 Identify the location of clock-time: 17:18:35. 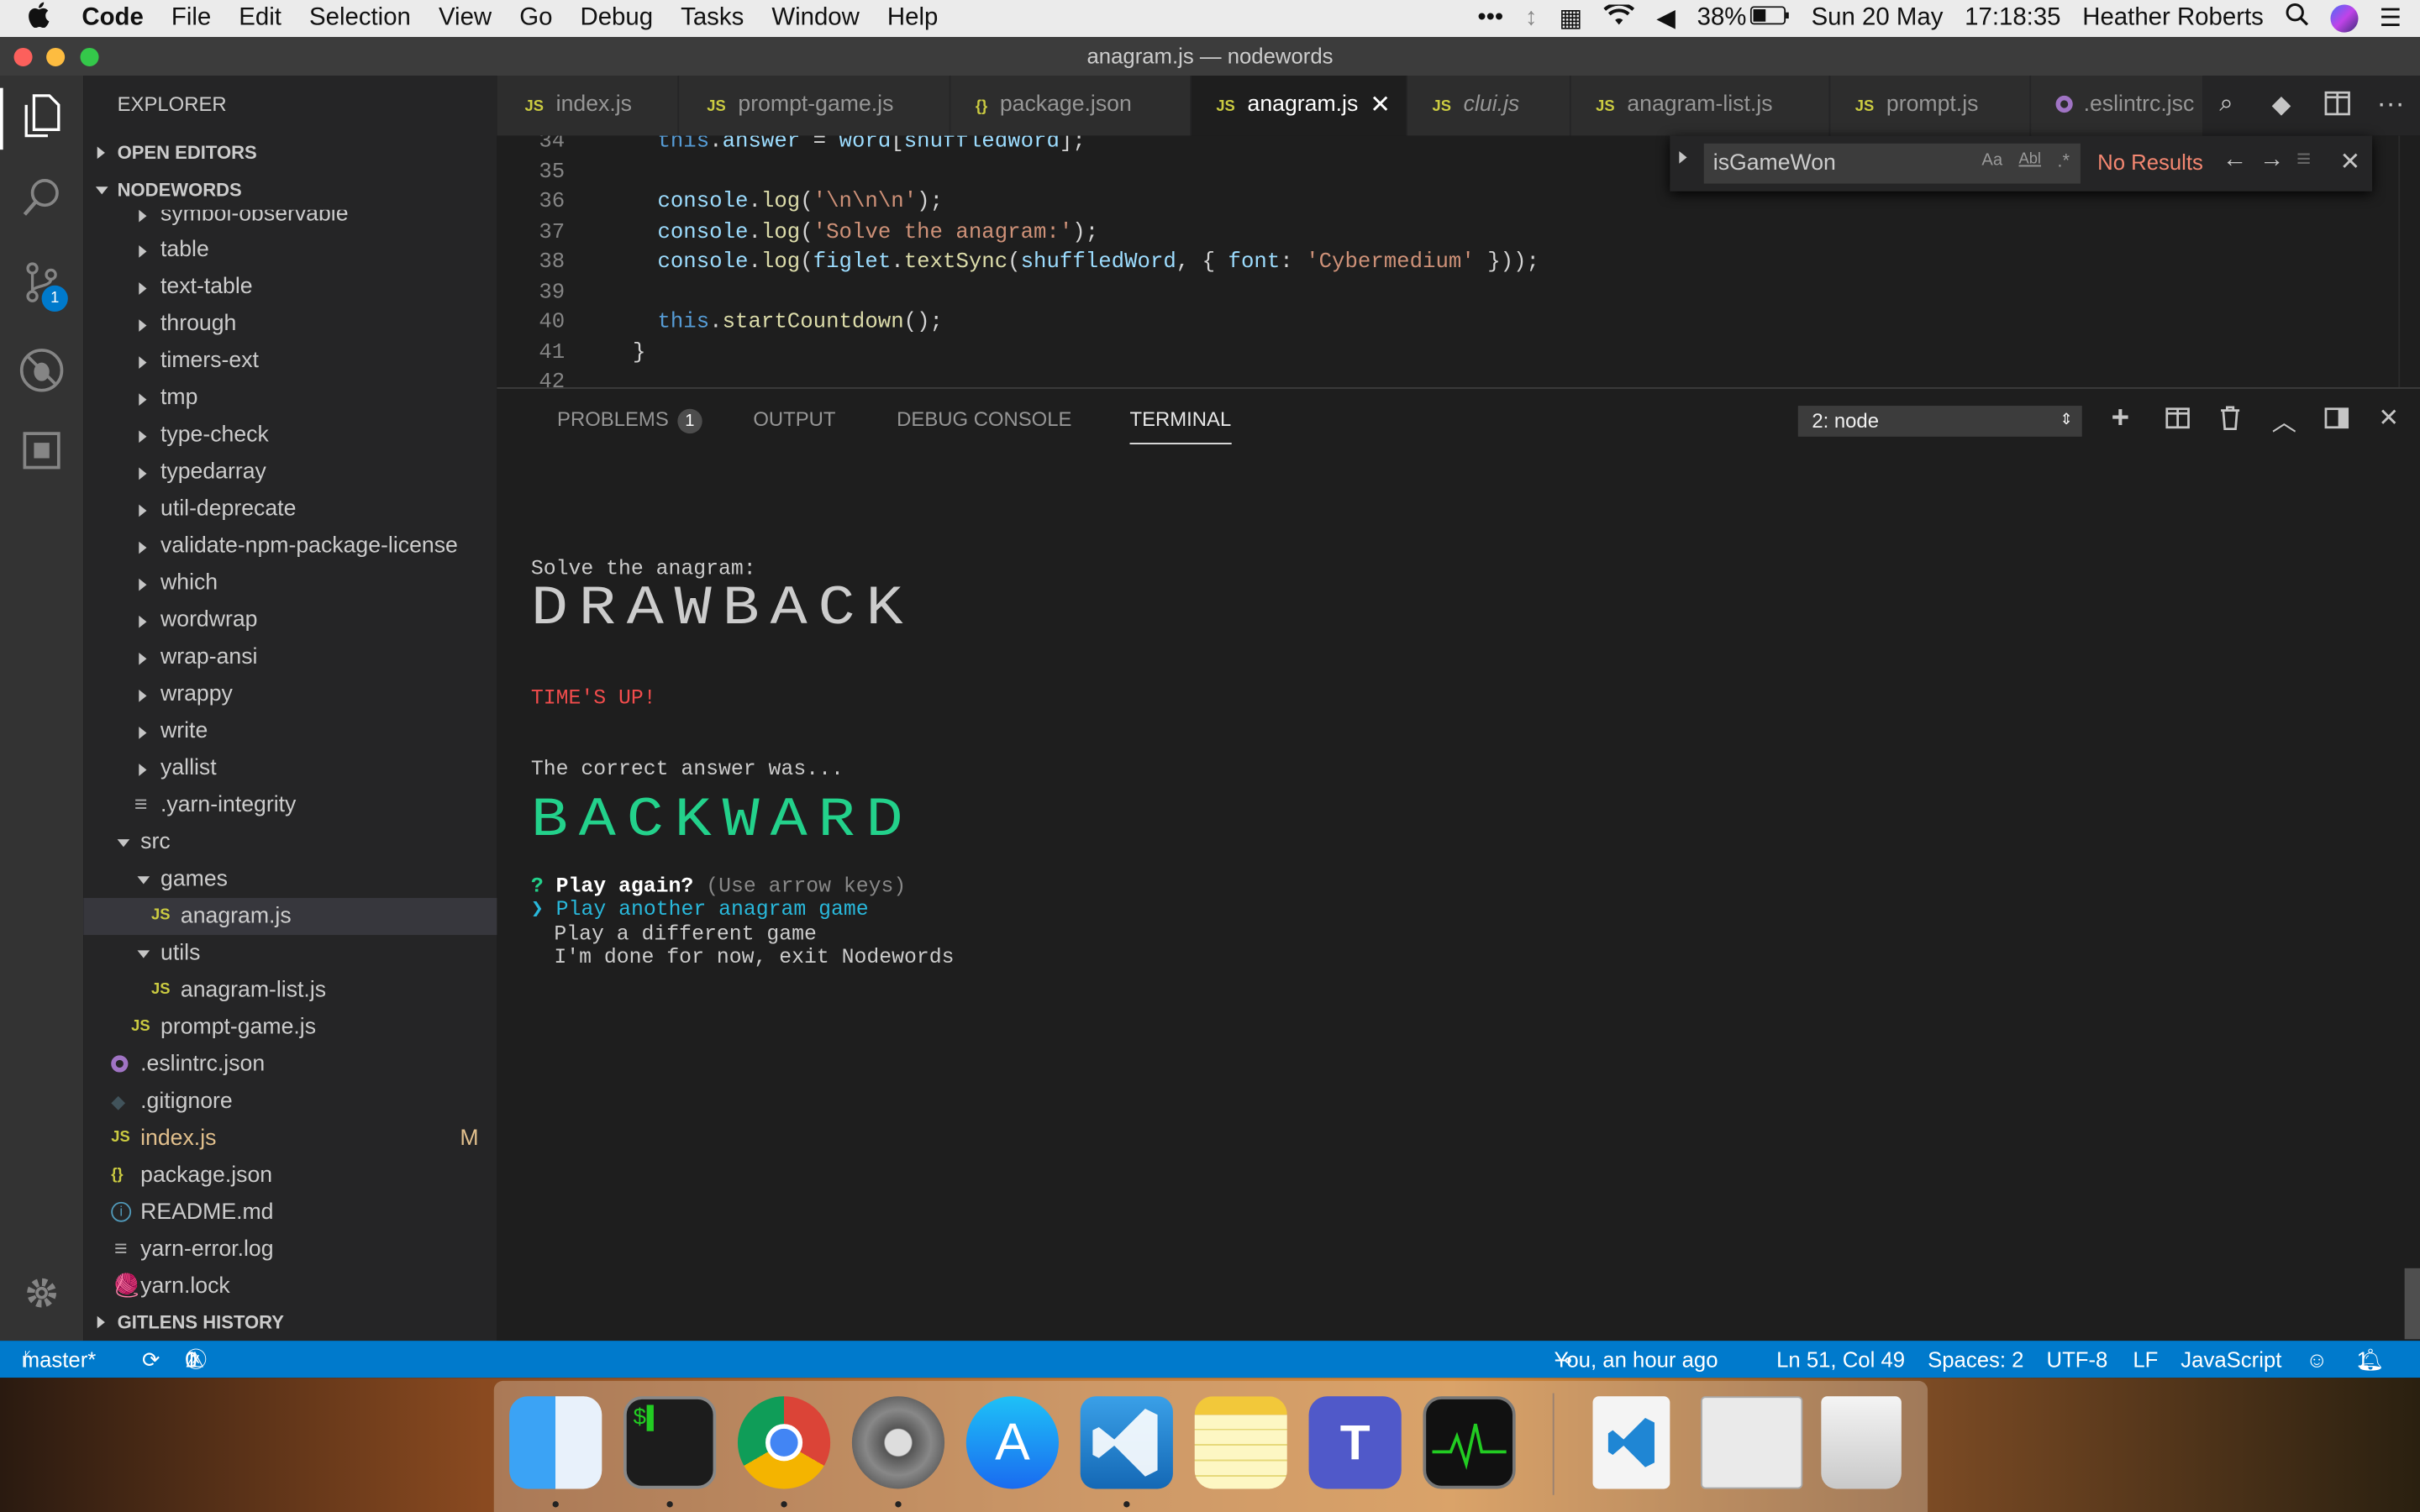
(2012, 19).